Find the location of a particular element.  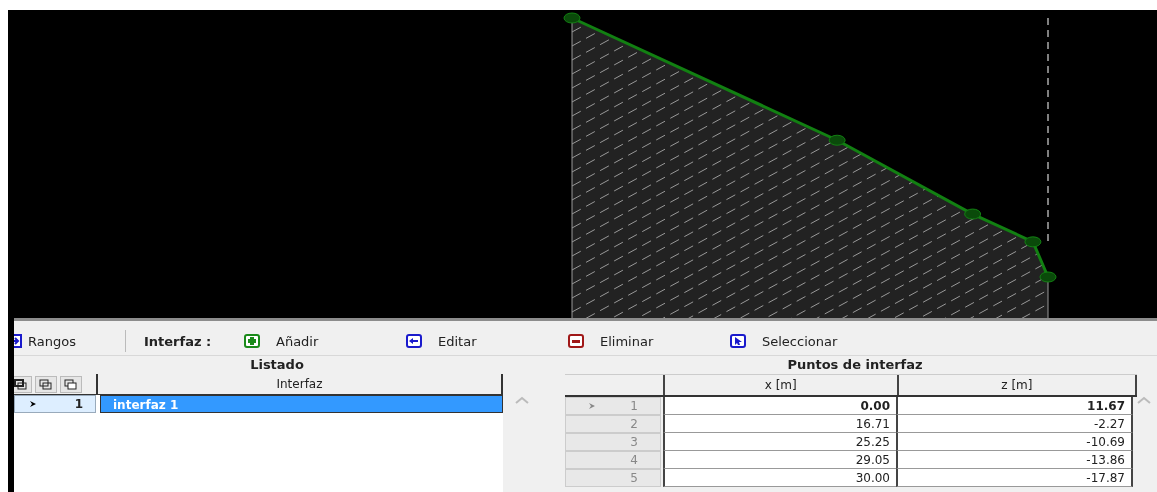

table-cell: 25.25 is located at coordinates (779, 442).